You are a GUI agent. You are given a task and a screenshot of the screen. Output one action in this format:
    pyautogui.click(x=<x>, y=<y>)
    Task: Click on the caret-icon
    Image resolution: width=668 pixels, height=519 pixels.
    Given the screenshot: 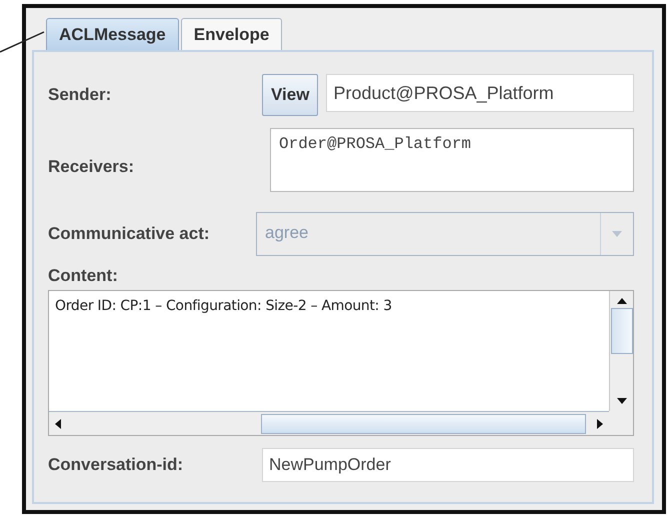 What is the action you would take?
    pyautogui.click(x=617, y=234)
    